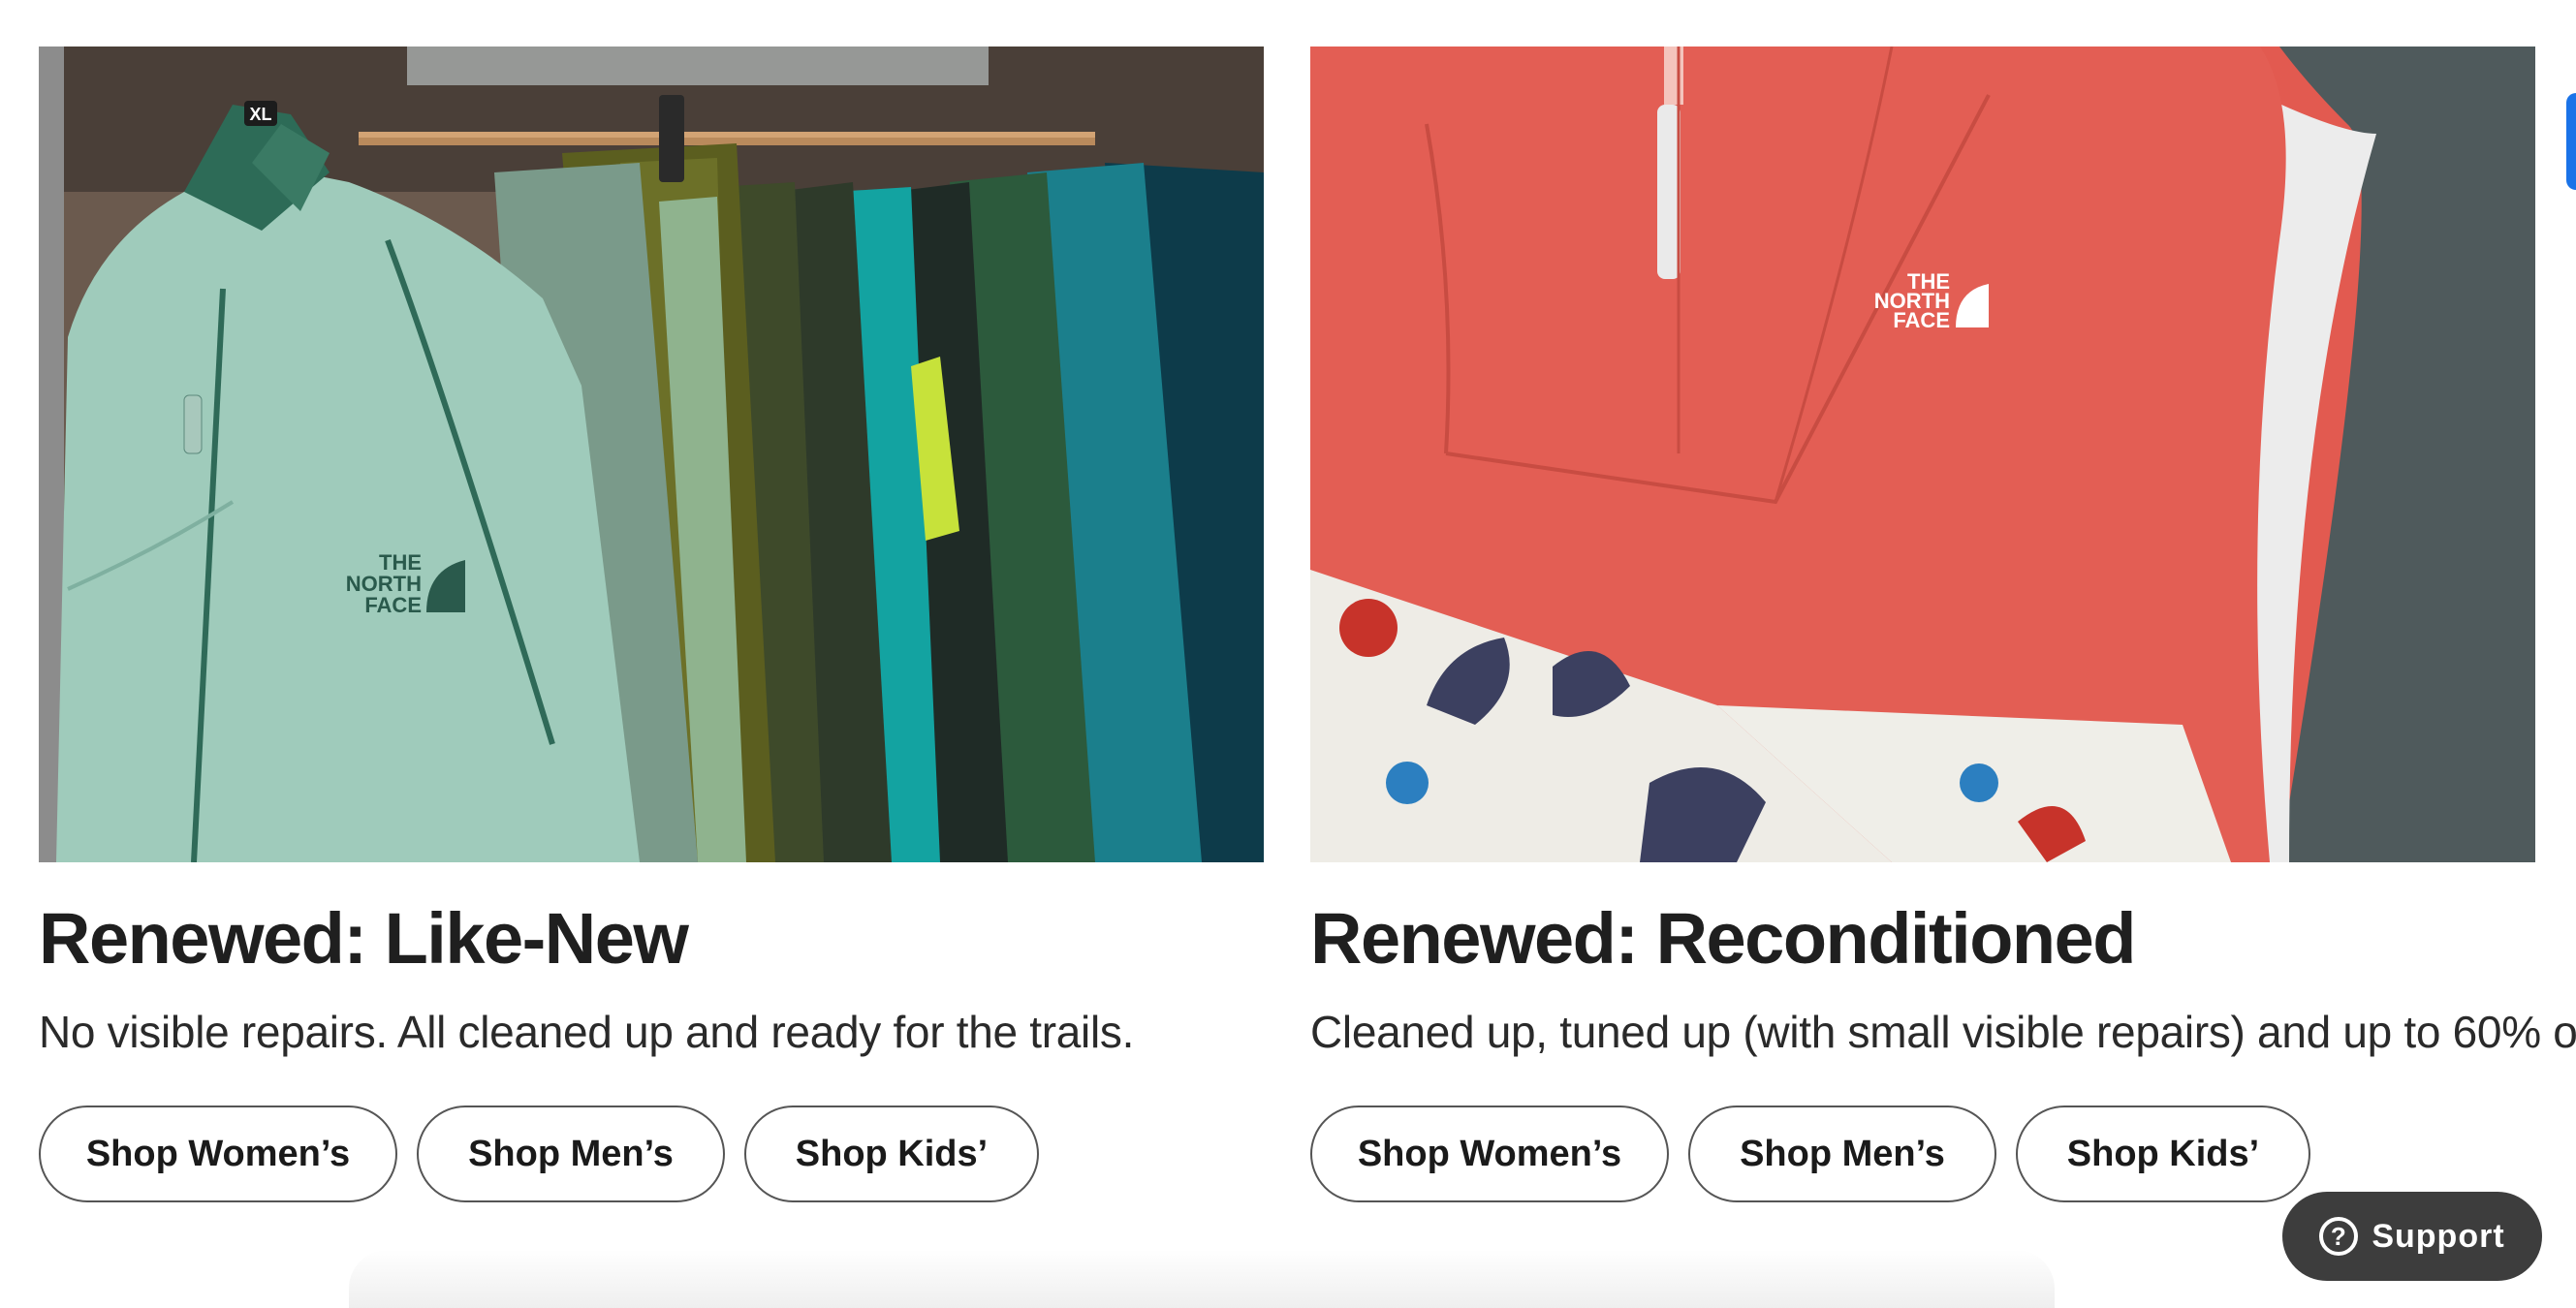 This screenshot has height=1308, width=2576. What do you see at coordinates (364, 938) in the screenshot?
I see `card-title: Renewed: Like-New` at bounding box center [364, 938].